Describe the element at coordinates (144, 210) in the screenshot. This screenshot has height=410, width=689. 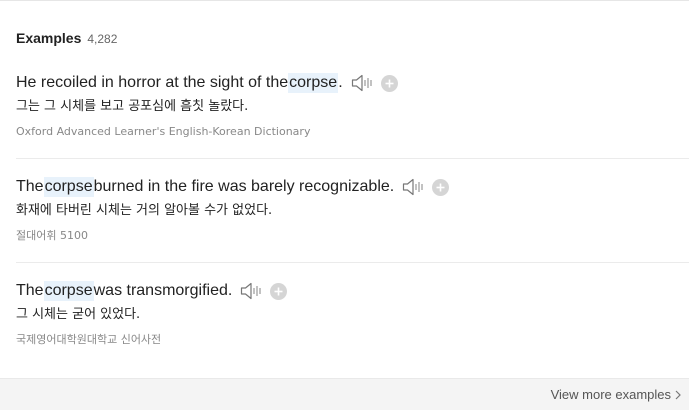
I see `example-translation: 화재에 타버린 시체는 거의 알아볼 수가 없었다.` at that location.